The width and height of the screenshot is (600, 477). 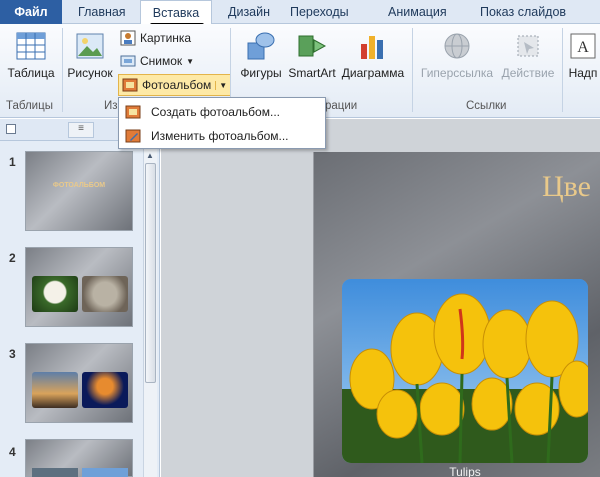 What do you see at coordinates (465, 471) in the screenshot?
I see `photo-caption: Tulips` at bounding box center [465, 471].